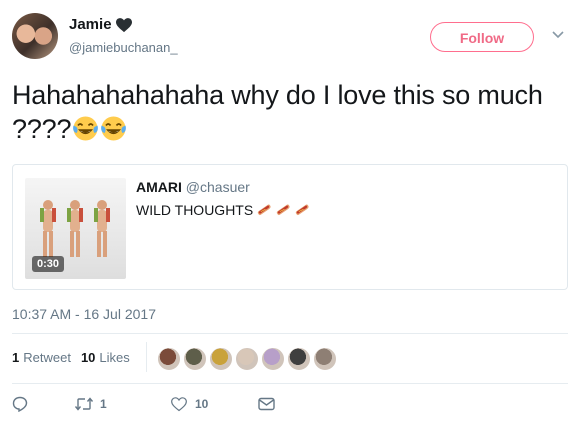 The width and height of the screenshot is (582, 423). I want to click on chevron-down-icon, so click(558, 35).